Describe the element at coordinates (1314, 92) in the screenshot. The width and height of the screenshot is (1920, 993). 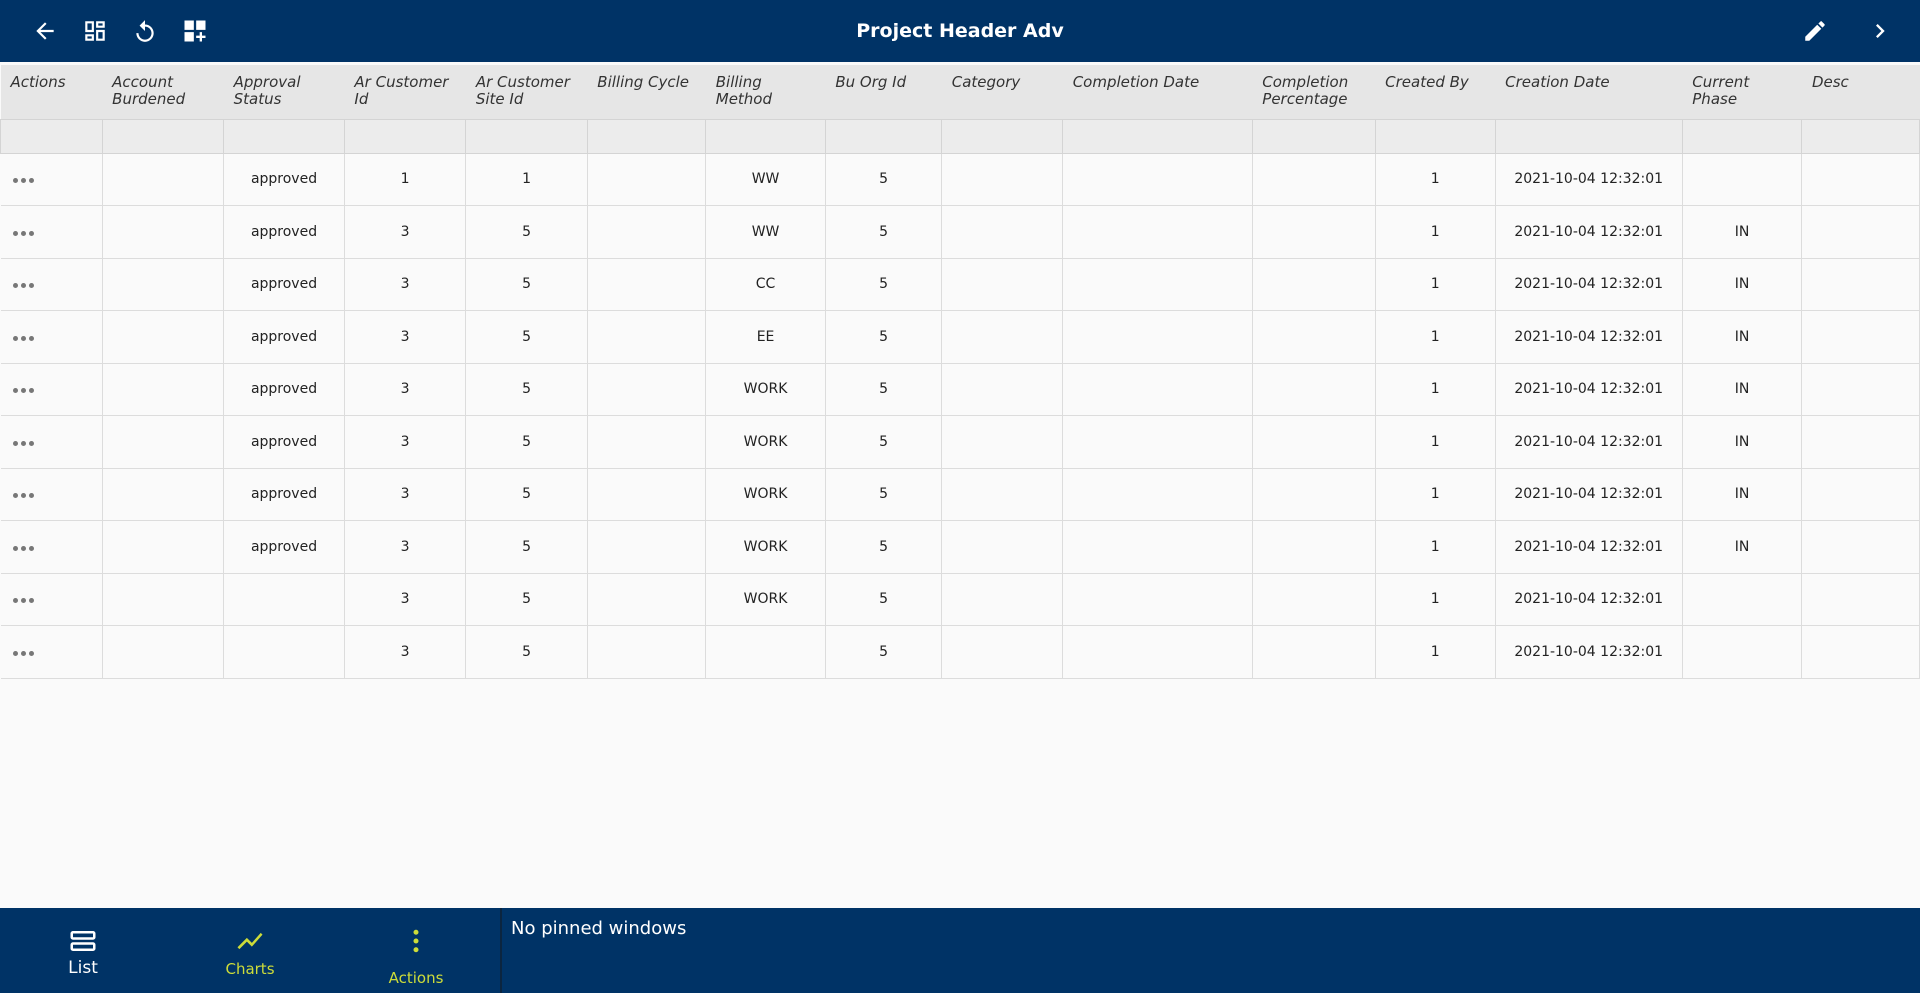
I see `column-header: Completion Percentage` at that location.